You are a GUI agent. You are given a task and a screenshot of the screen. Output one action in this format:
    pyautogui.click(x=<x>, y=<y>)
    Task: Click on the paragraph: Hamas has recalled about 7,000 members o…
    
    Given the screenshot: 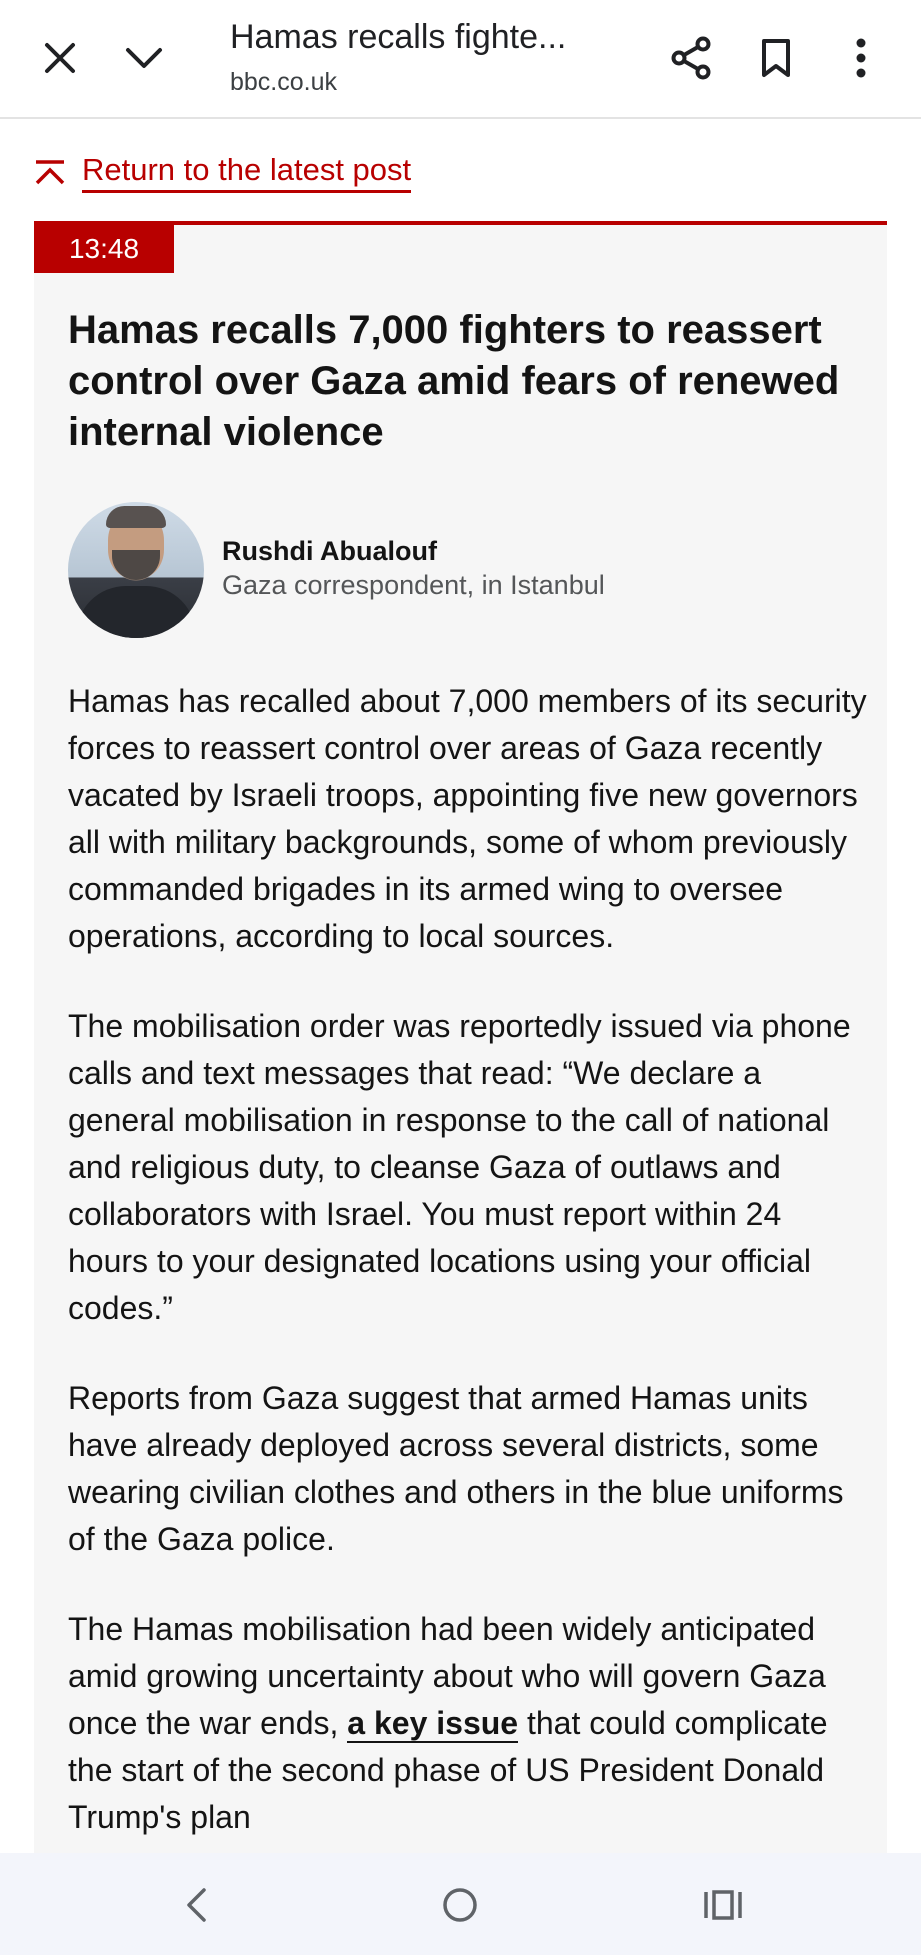 What is the action you would take?
    pyautogui.click(x=467, y=818)
    